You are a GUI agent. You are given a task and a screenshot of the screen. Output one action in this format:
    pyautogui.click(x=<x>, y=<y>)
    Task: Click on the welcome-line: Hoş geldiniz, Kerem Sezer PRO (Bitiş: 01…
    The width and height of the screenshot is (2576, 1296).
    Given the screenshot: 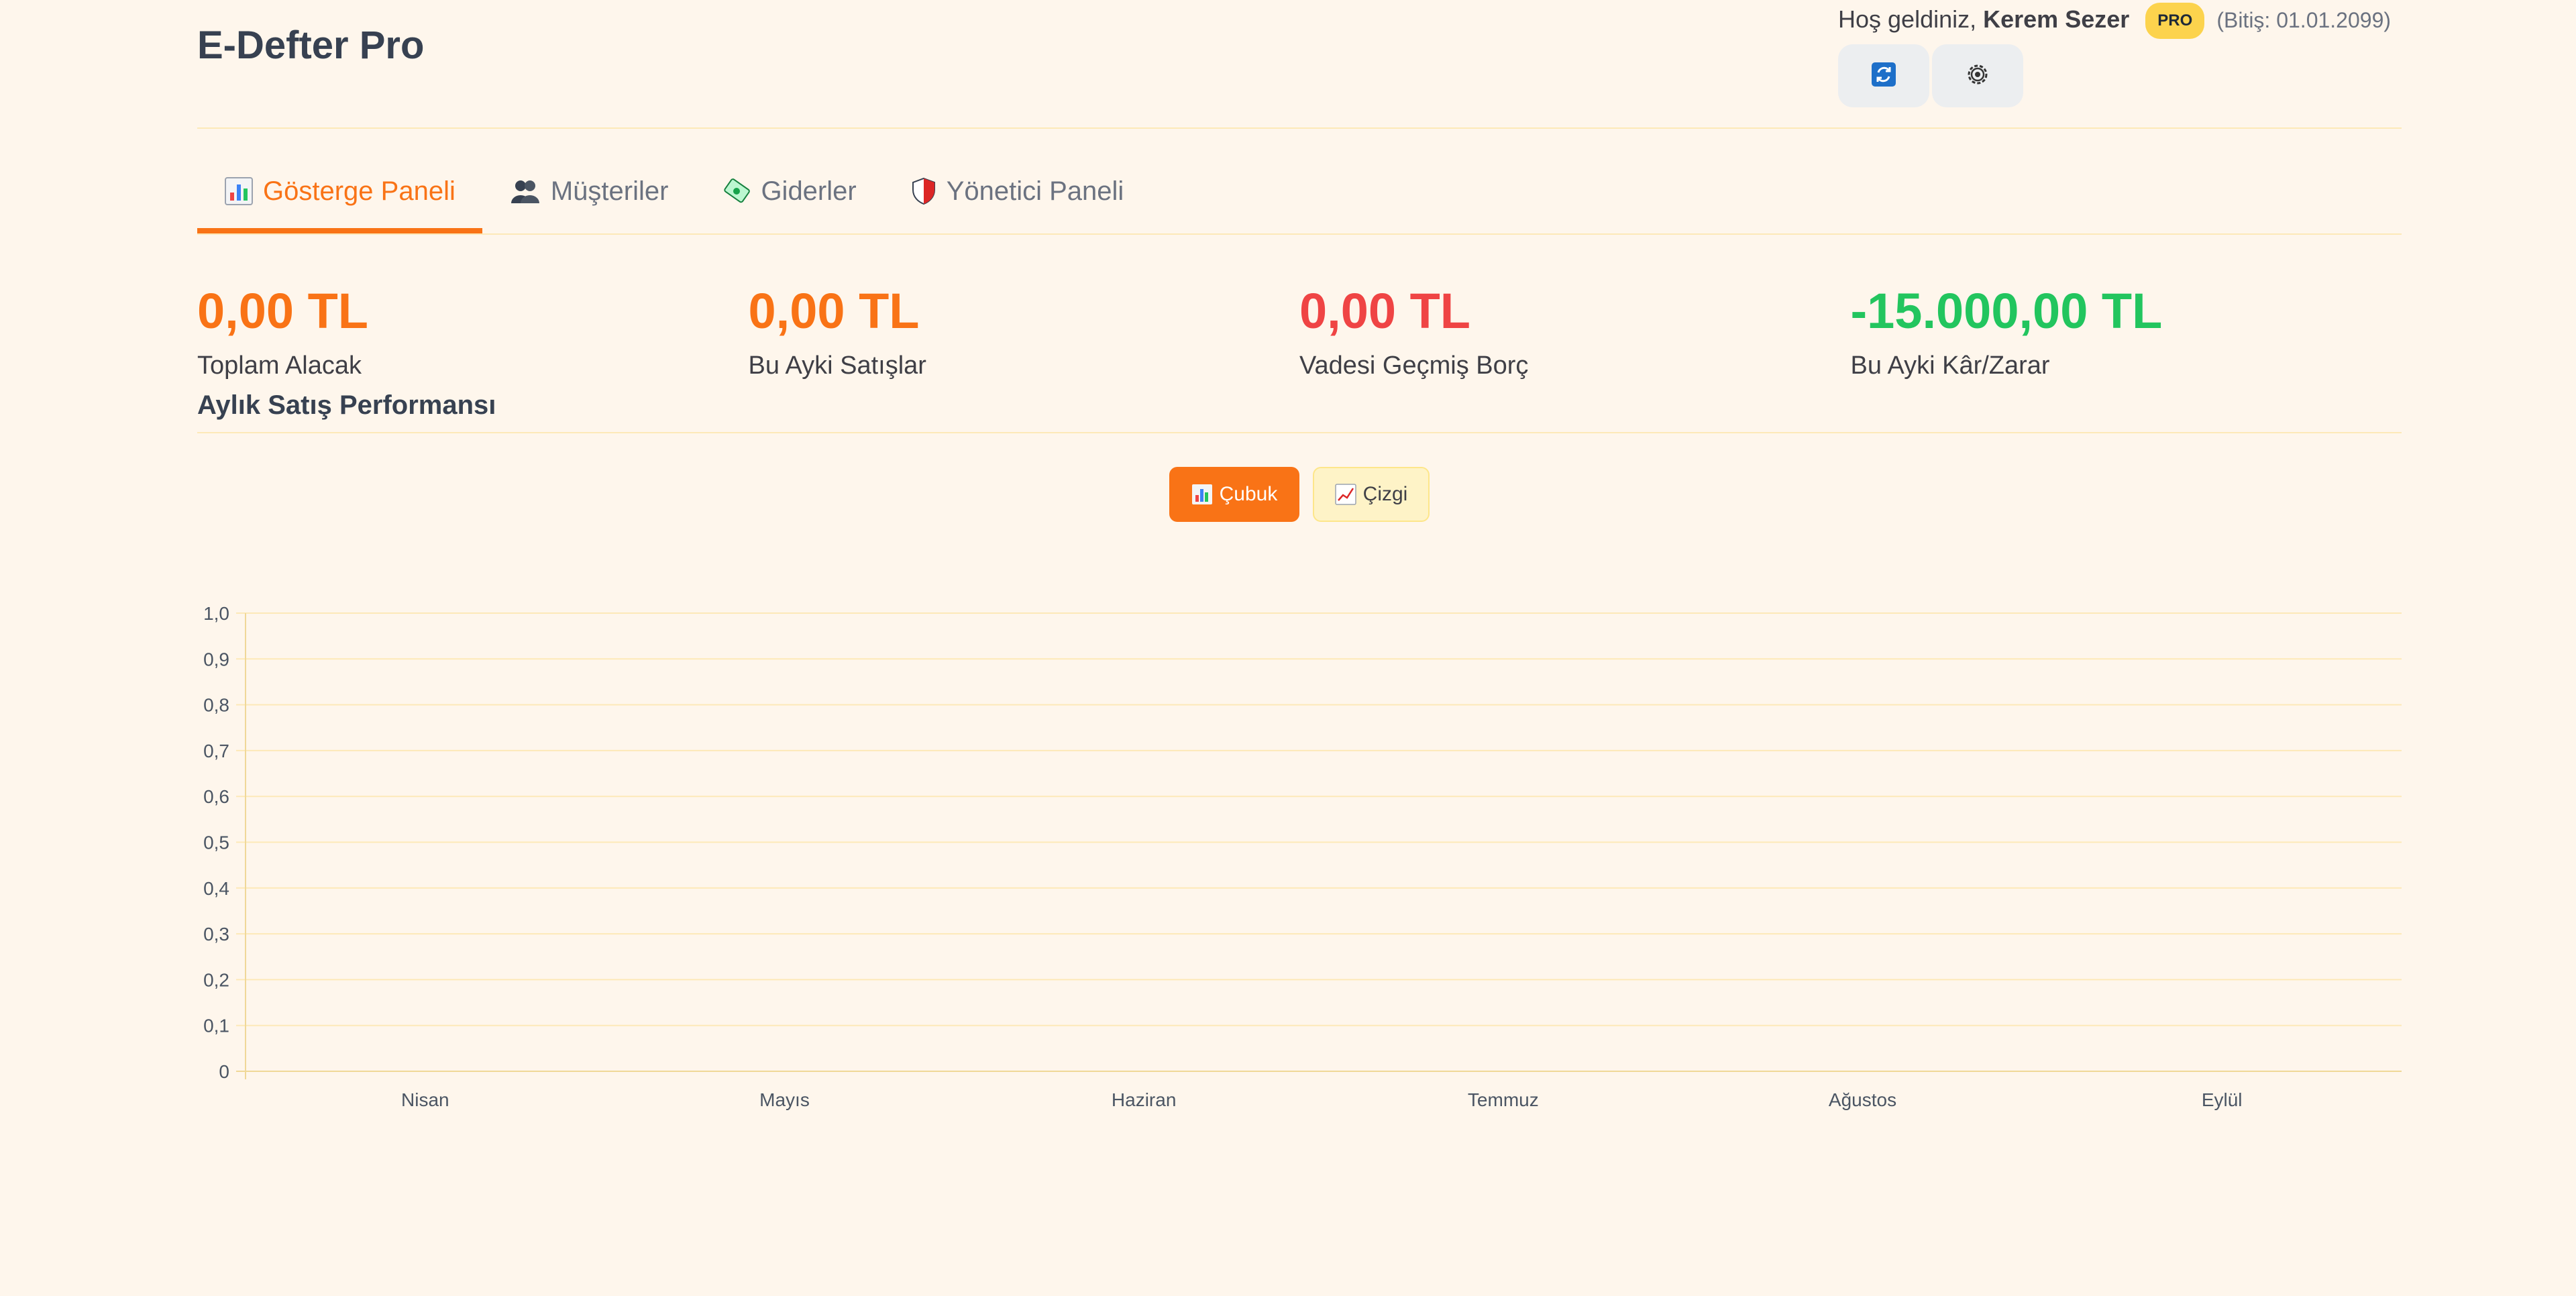 What is the action you would take?
    pyautogui.click(x=2120, y=21)
    